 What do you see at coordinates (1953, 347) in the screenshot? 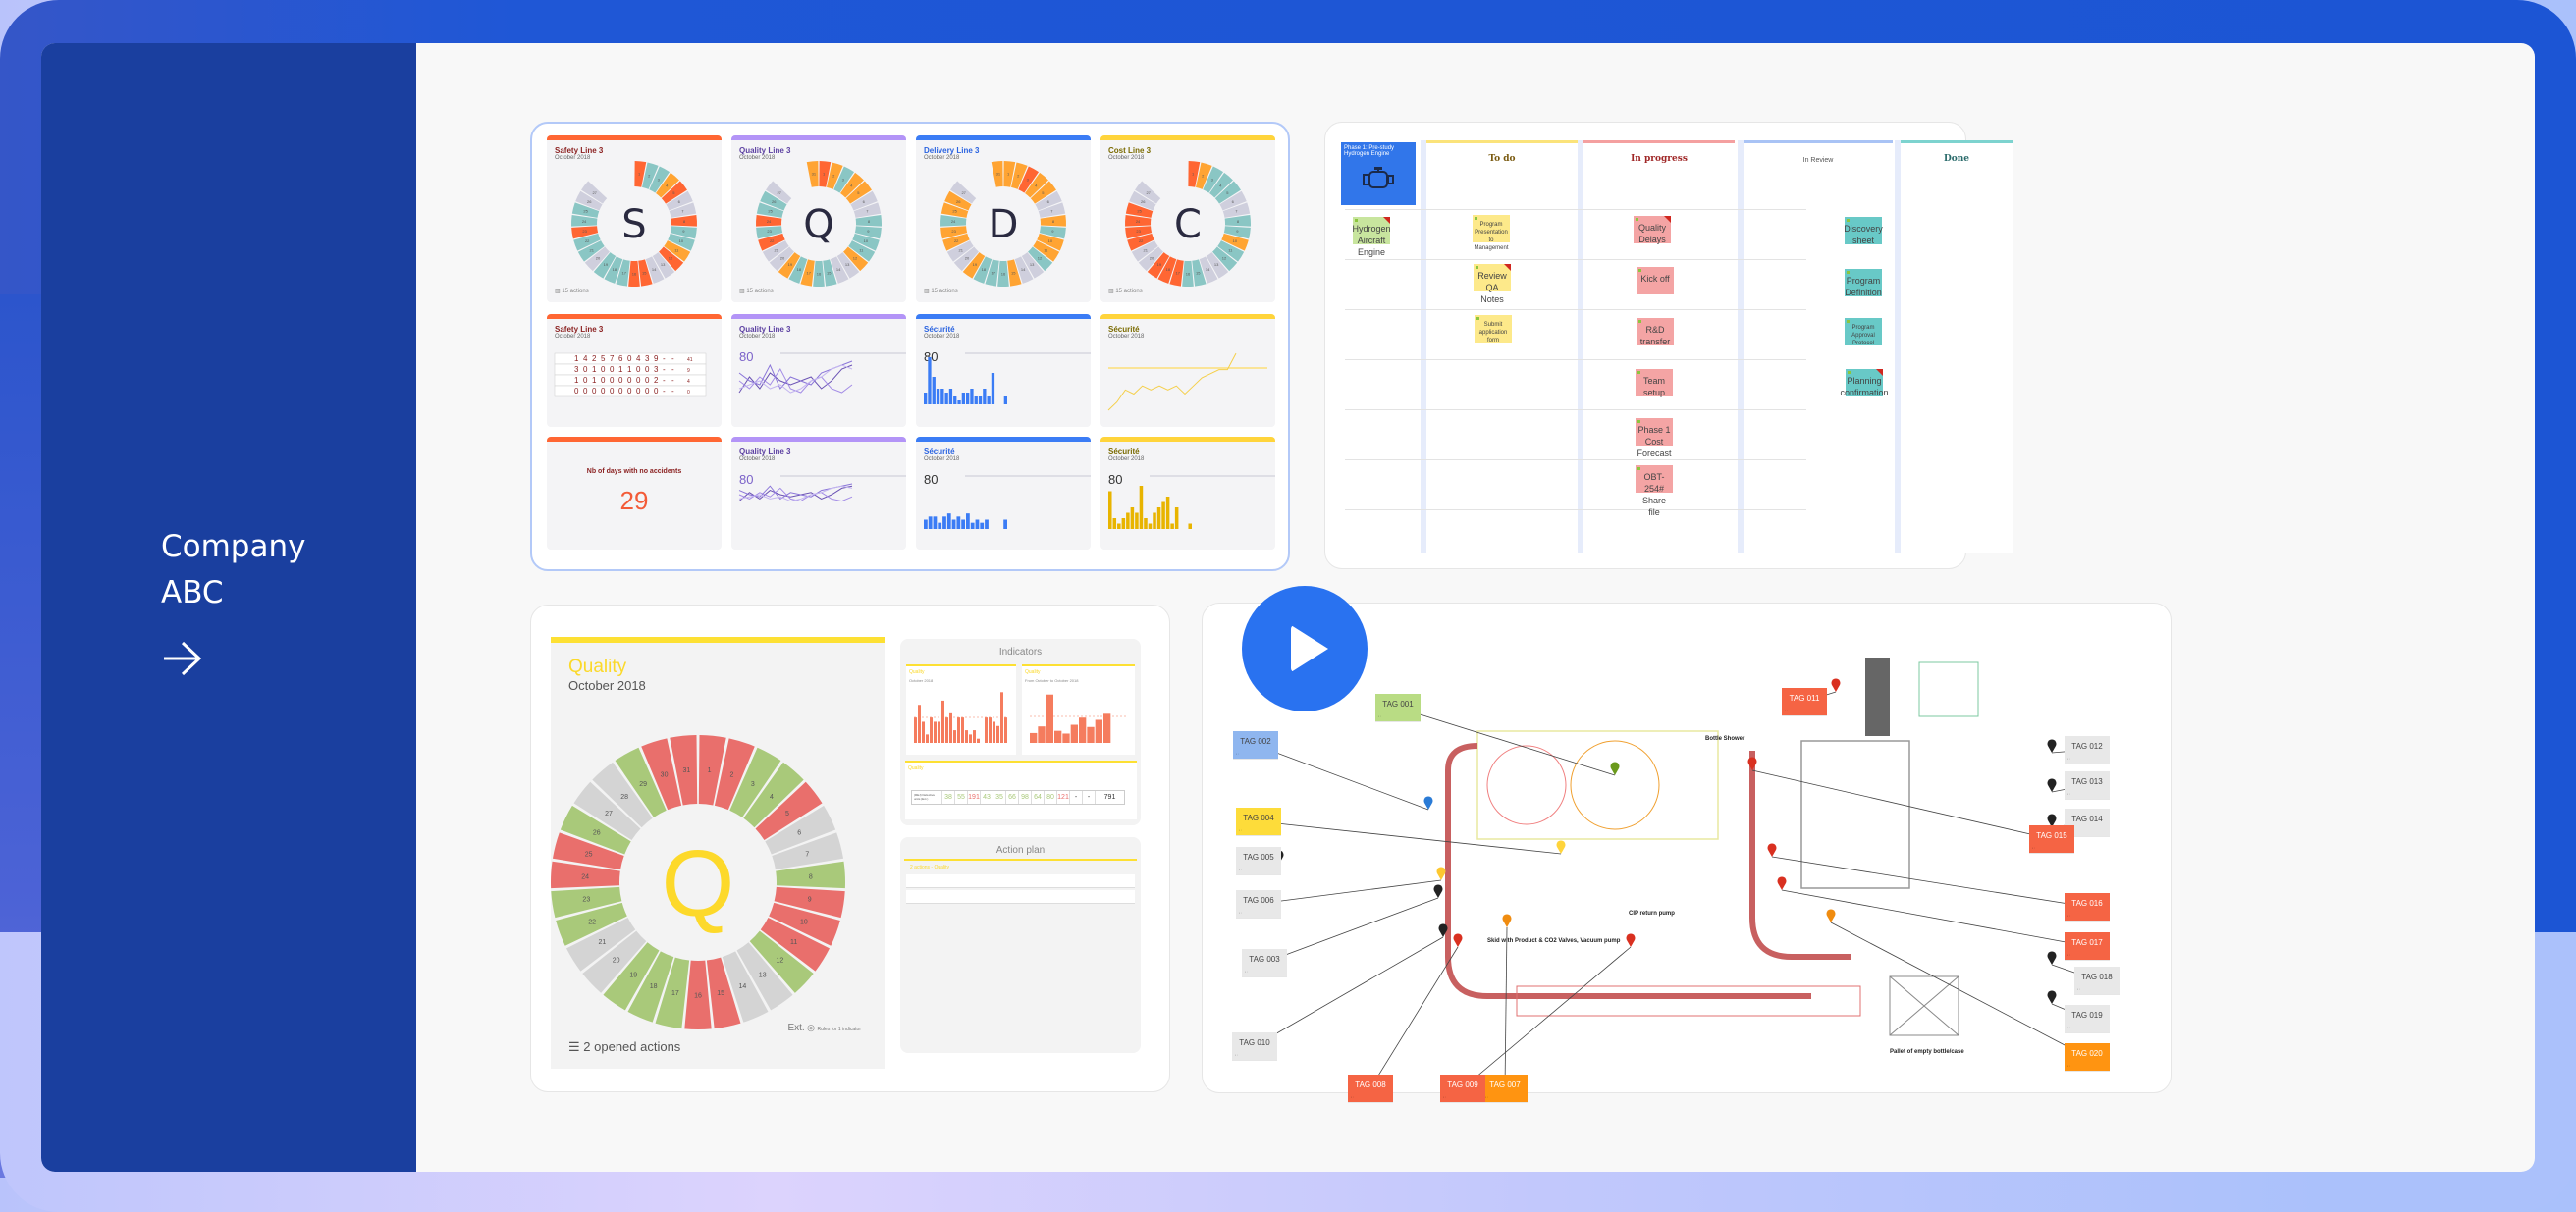
I see `kanban-column: Done` at bounding box center [1953, 347].